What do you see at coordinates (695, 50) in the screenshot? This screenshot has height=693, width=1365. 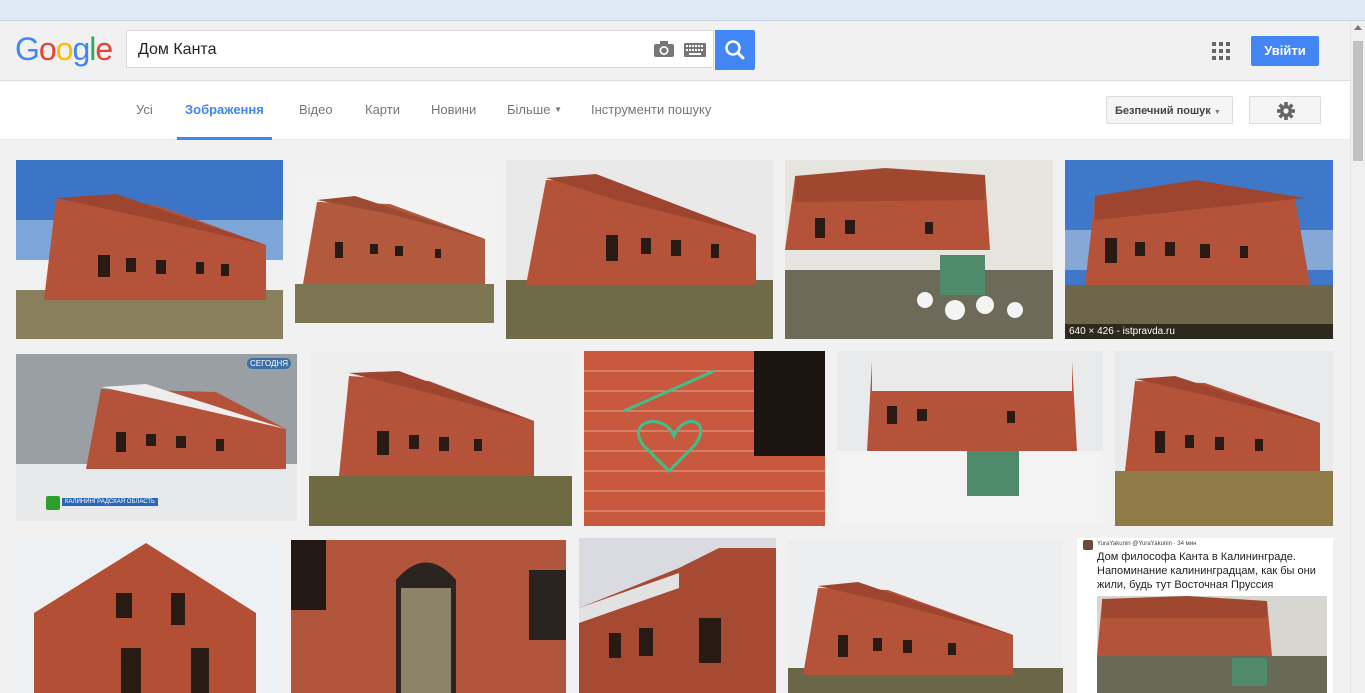 I see `keyboard-icon` at bounding box center [695, 50].